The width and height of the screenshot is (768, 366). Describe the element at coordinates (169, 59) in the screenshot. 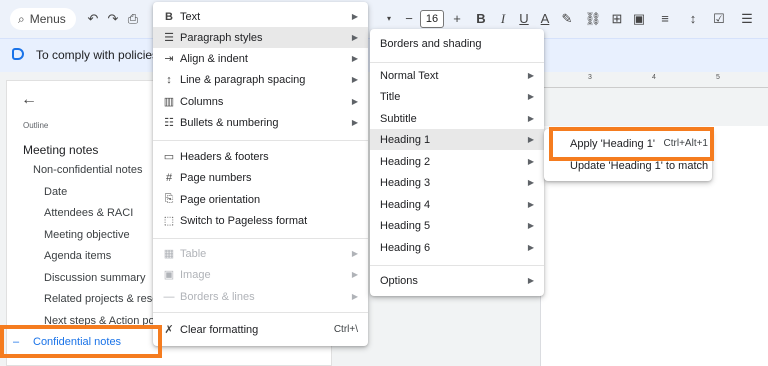

I see `indent-icon: ⇥` at that location.